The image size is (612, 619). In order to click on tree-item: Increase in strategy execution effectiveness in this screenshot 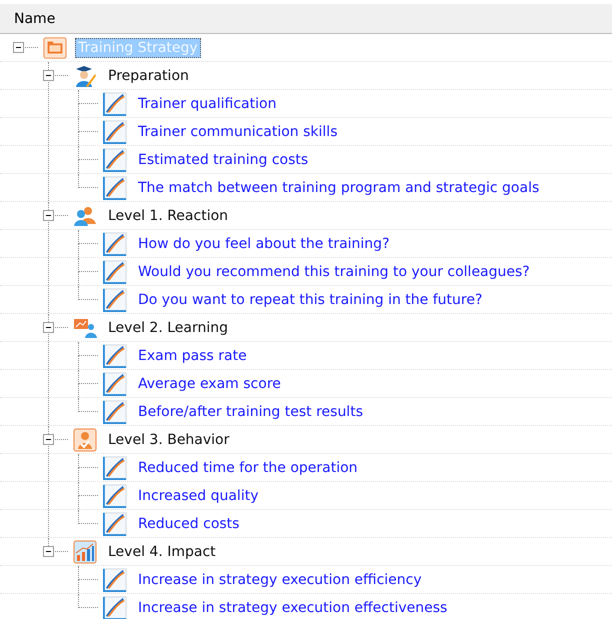, I will do `click(292, 608)`.